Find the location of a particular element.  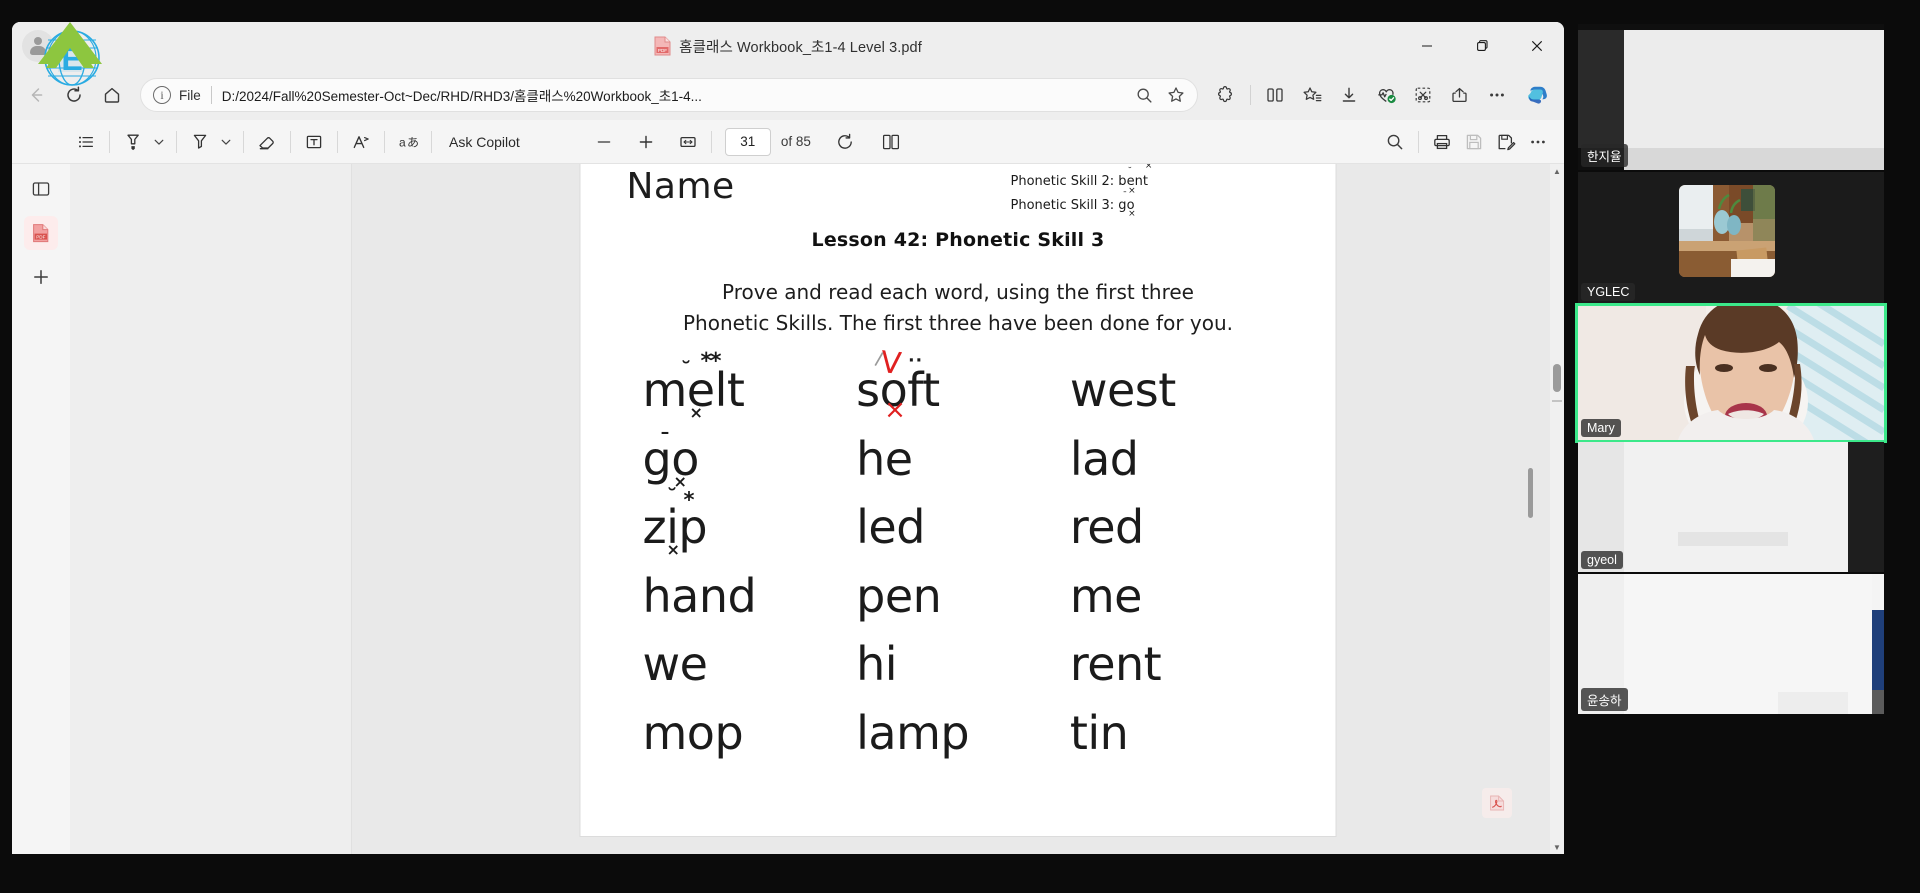

window-controls is located at coordinates (1481, 46).